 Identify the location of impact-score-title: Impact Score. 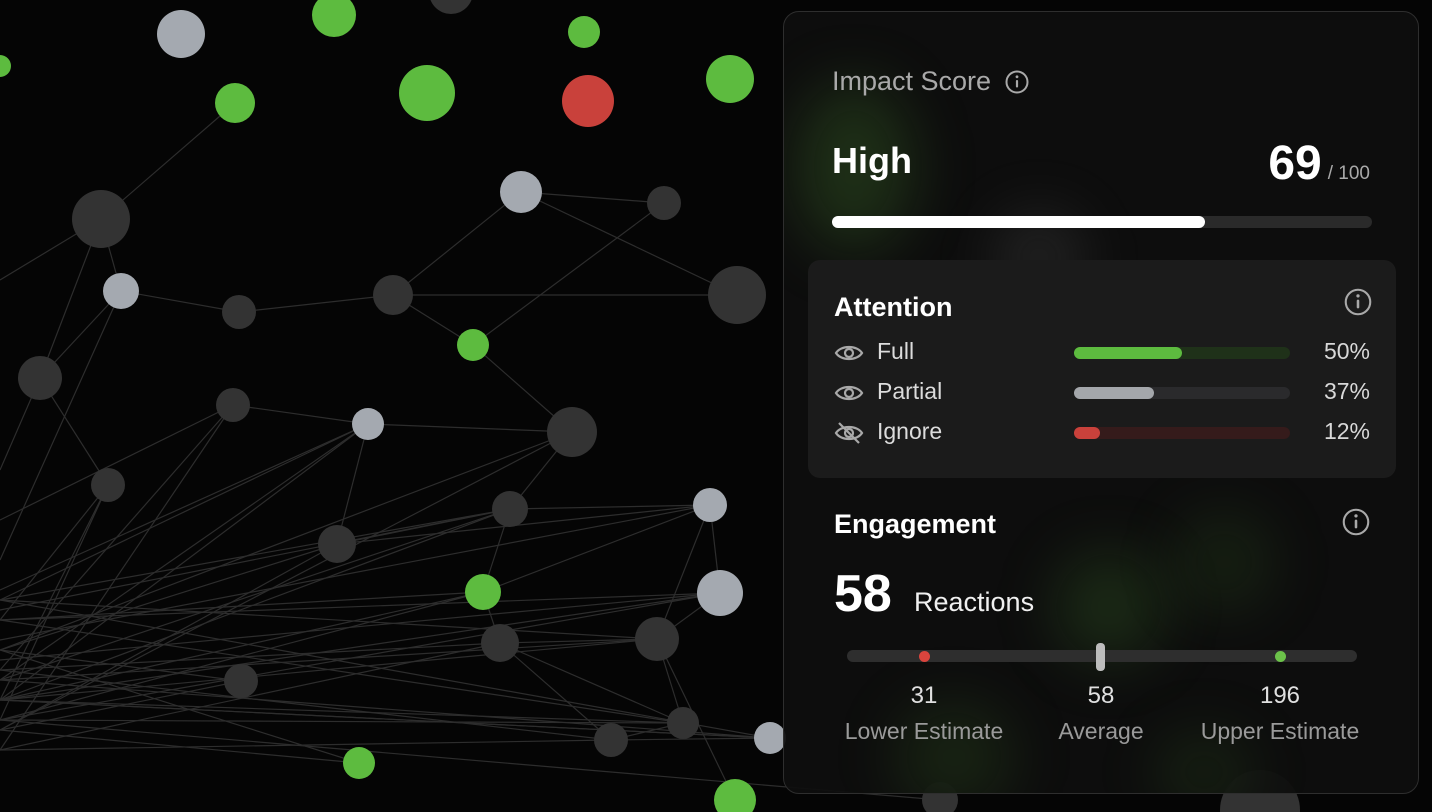
(912, 81).